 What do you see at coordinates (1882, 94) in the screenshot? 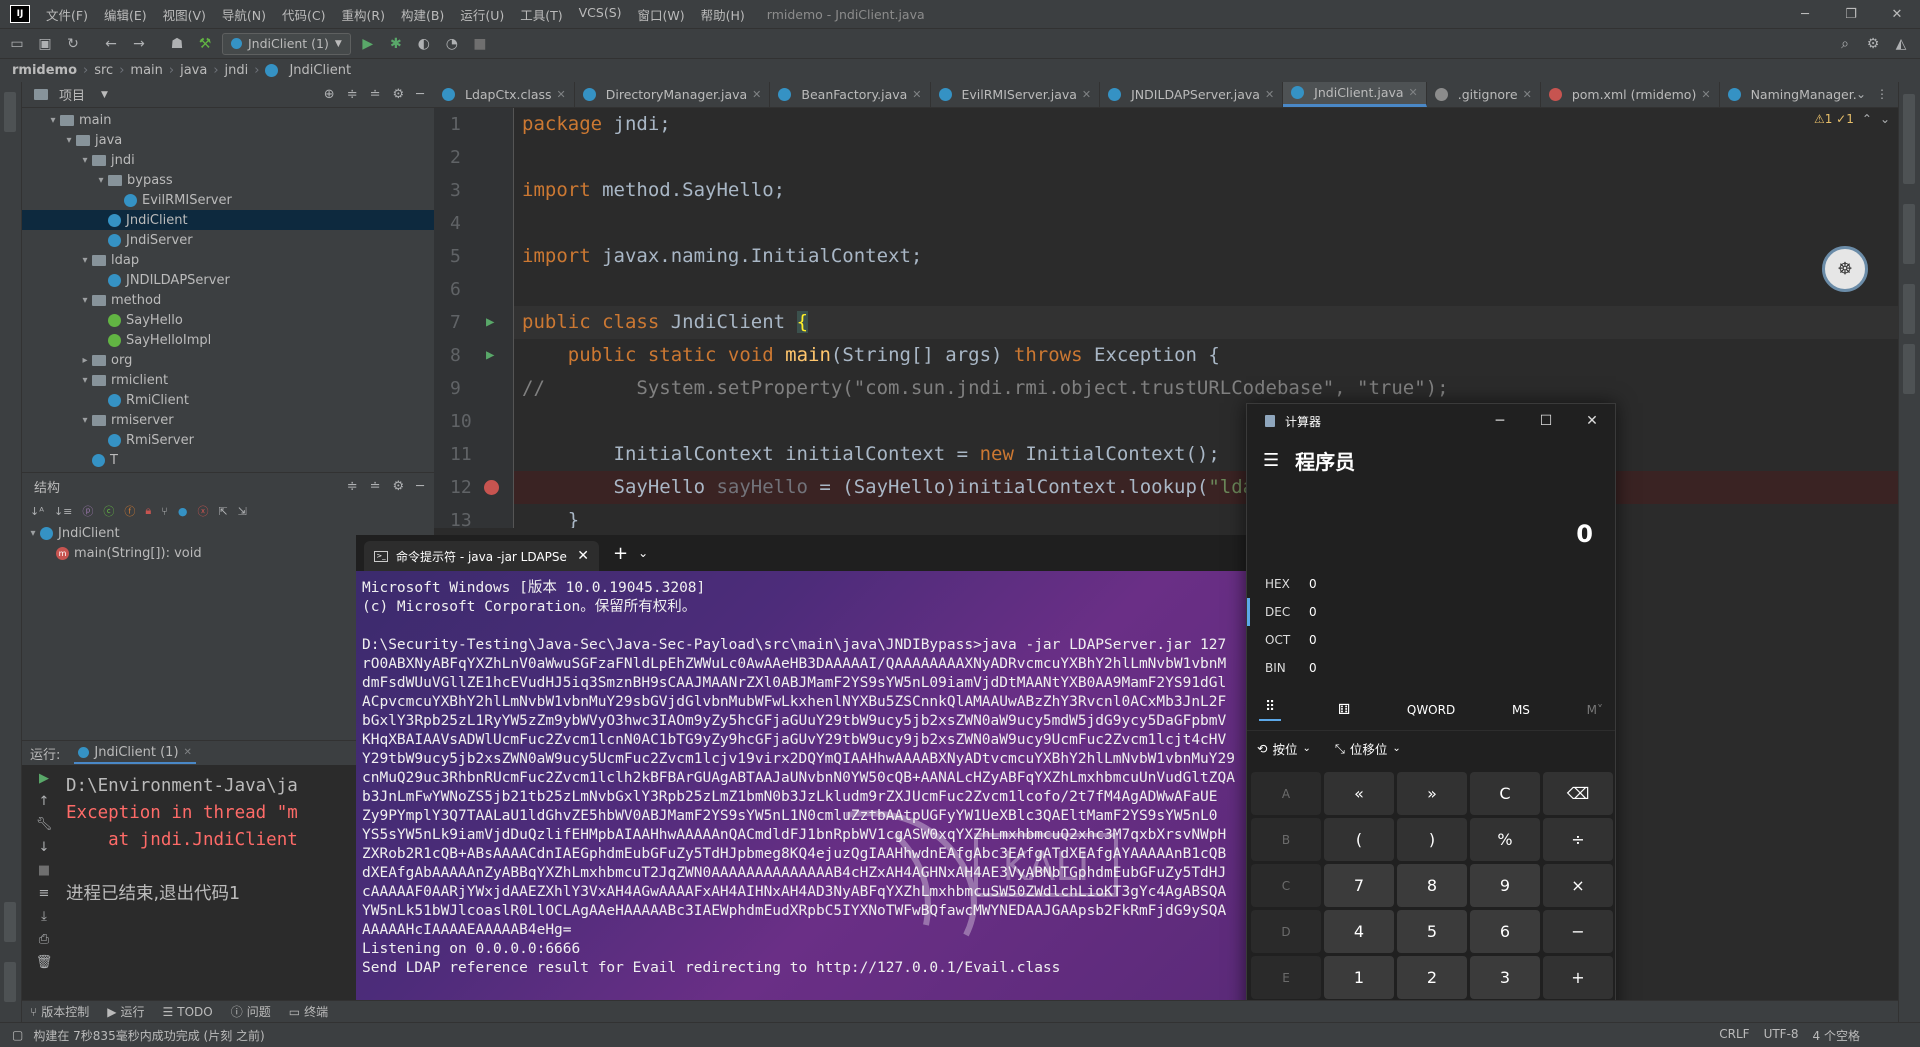
I see `more-actions-icon: ⋮` at bounding box center [1882, 94].